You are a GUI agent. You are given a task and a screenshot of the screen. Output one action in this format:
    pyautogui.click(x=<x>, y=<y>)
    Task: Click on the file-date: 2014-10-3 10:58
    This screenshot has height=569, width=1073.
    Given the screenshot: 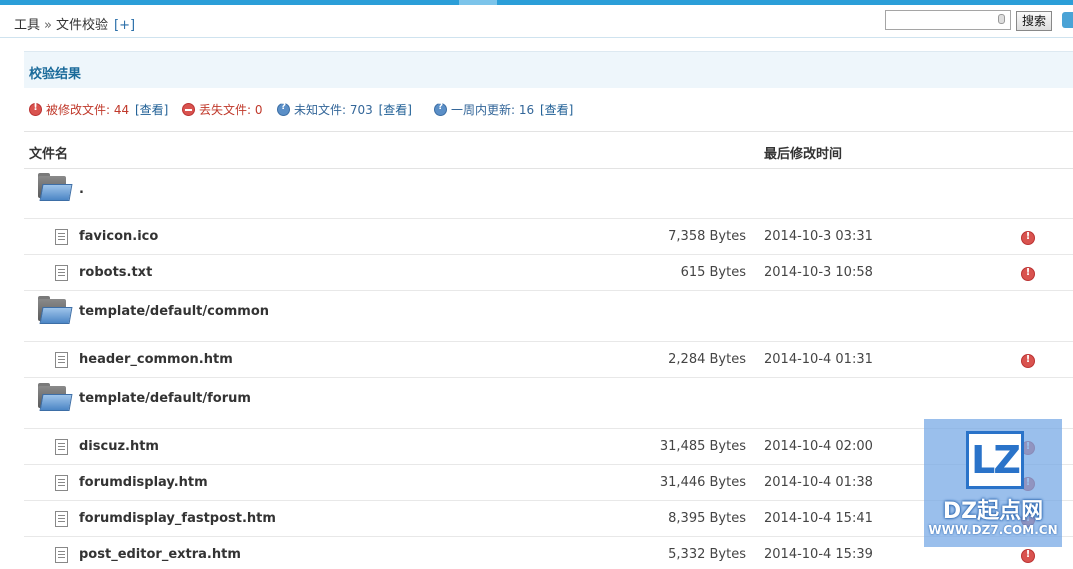 What is the action you would take?
    pyautogui.click(x=818, y=272)
    